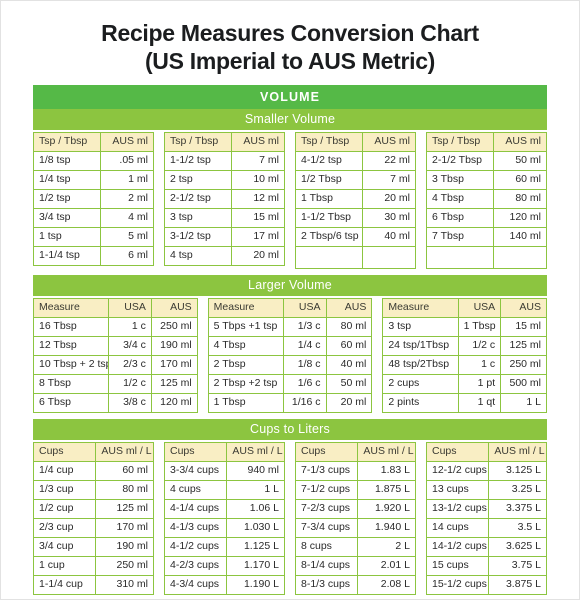  What do you see at coordinates (290, 119) in the screenshot?
I see `subsection-band-smaller-volume: Smaller Volume` at bounding box center [290, 119].